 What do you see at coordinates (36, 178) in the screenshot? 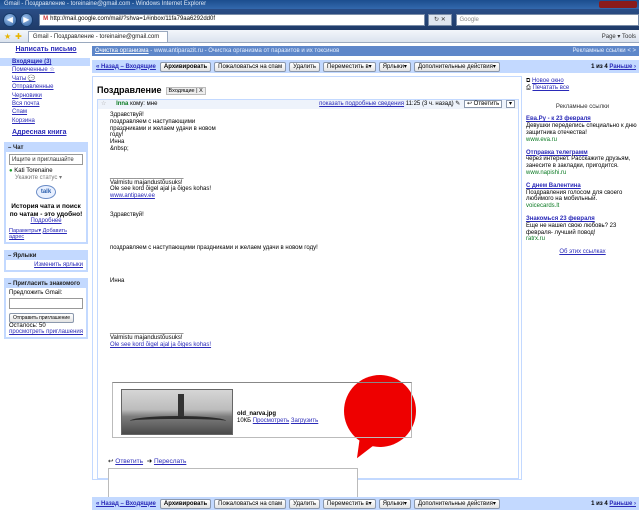
I see `chat-status: Укажите статус` at bounding box center [36, 178].